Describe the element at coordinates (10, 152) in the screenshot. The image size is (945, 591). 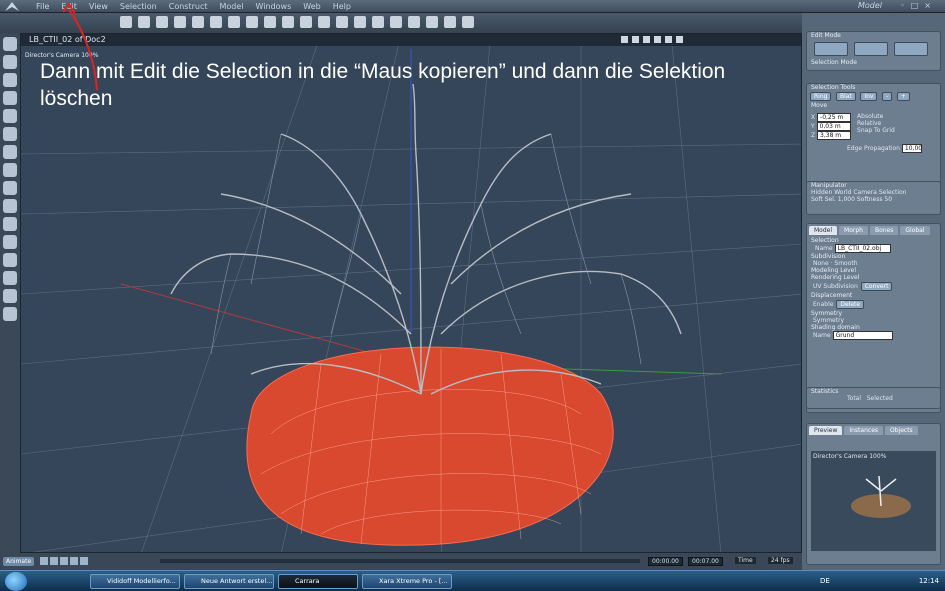
I see `axis-move-icon` at that location.